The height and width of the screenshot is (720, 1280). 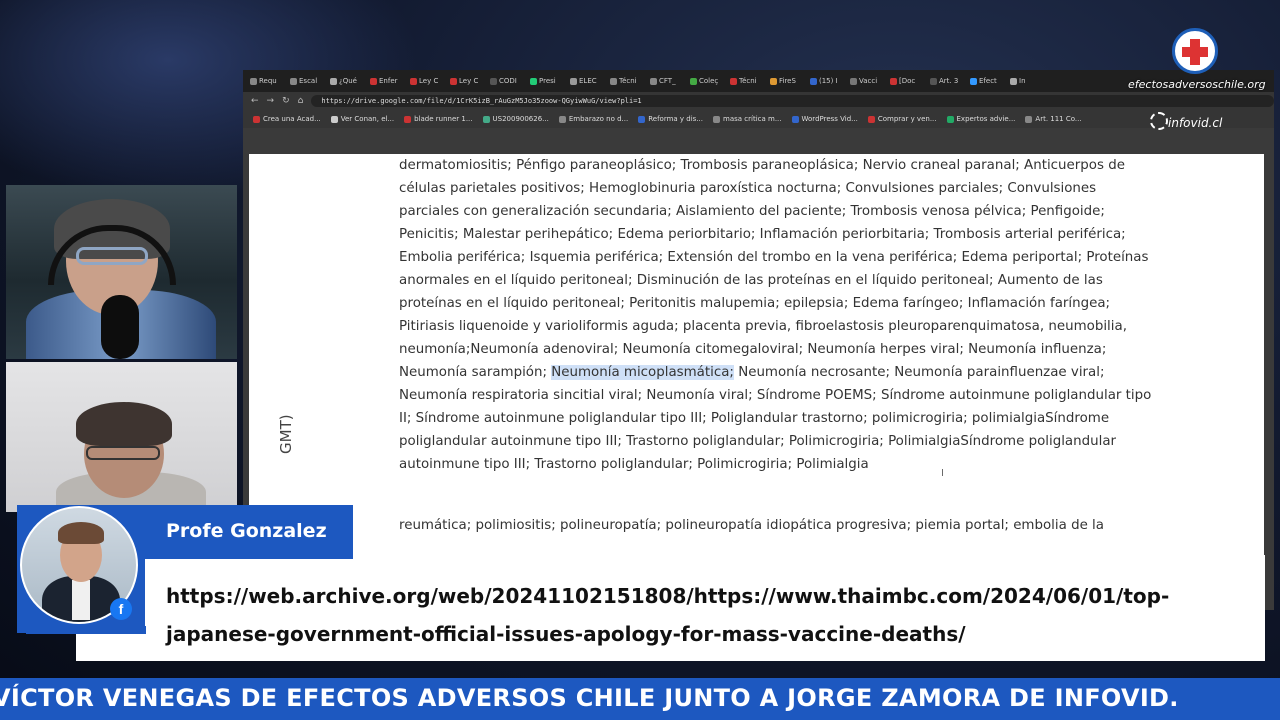 I want to click on tab-label: Vacci, so click(x=868, y=81).